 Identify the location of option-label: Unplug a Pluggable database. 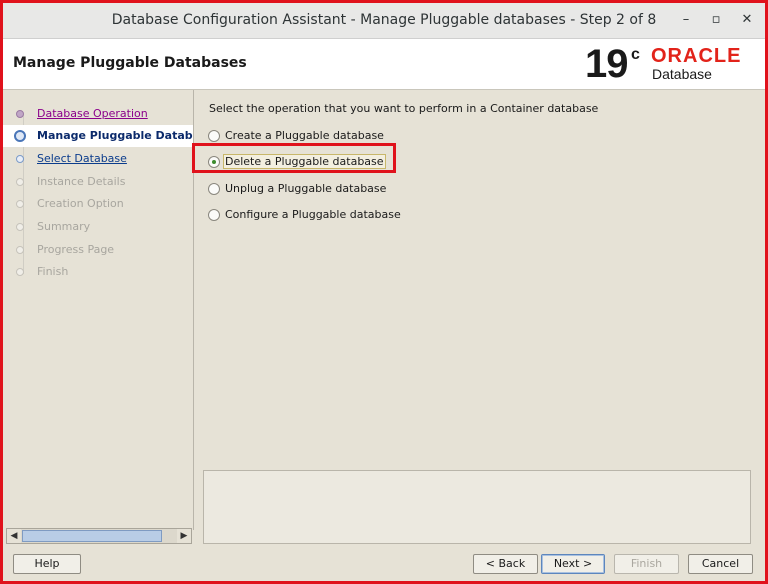
(306, 188).